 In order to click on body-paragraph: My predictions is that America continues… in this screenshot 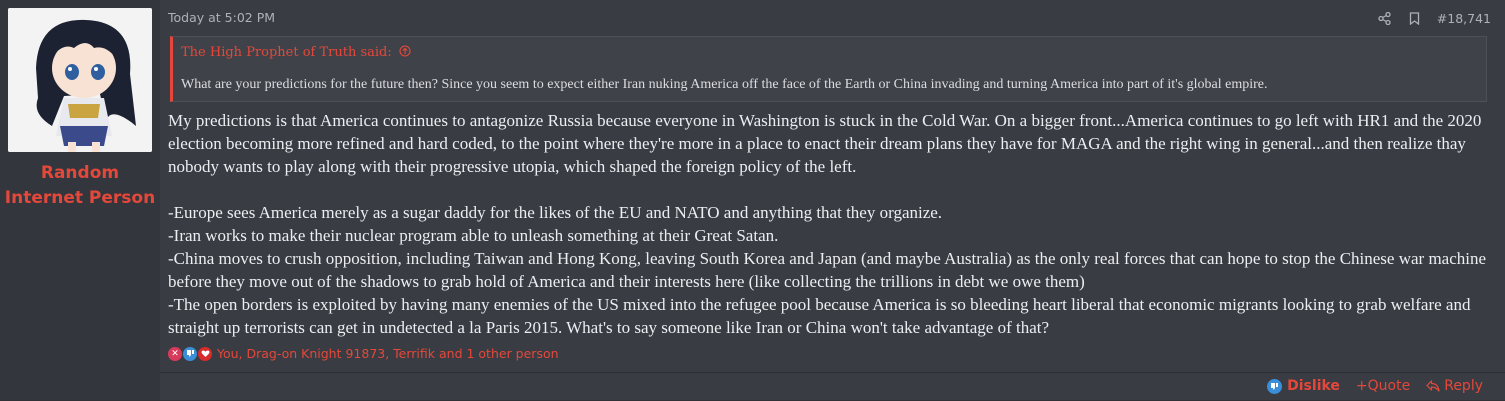, I will do `click(825, 143)`.